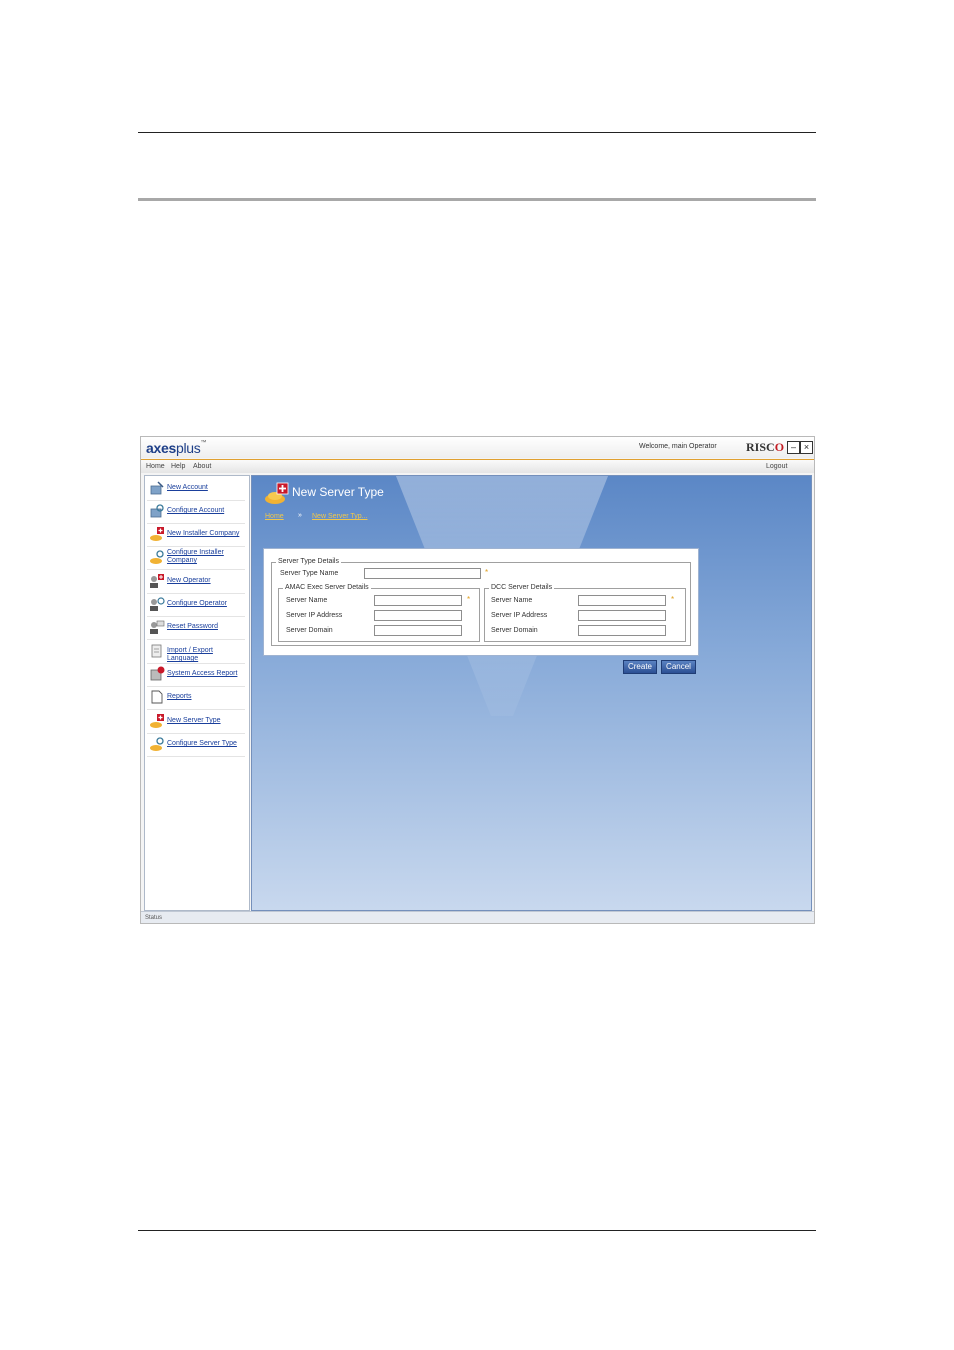 Image resolution: width=954 pixels, height=1350 pixels. Describe the element at coordinates (422, 573) in the screenshot. I see `server-type-name-input` at that location.